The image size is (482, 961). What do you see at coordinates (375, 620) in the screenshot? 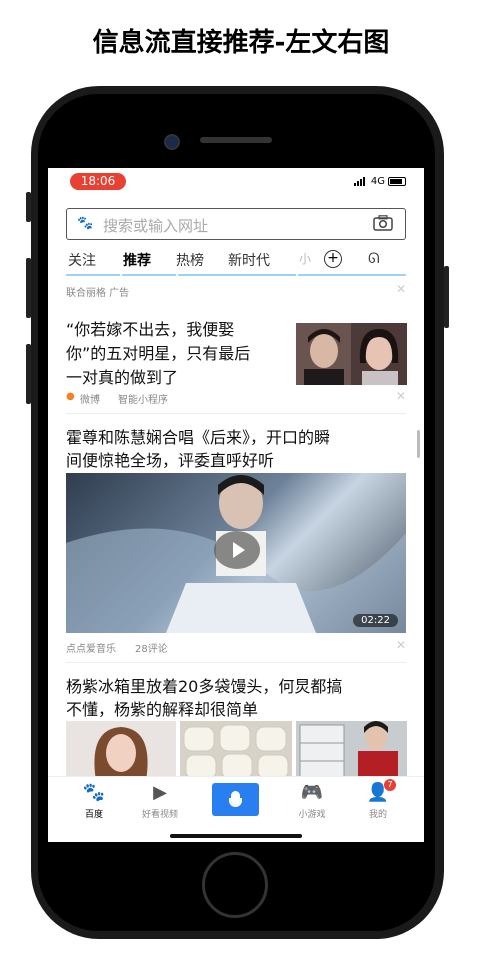
I see `video-duration: 02:22` at bounding box center [375, 620].